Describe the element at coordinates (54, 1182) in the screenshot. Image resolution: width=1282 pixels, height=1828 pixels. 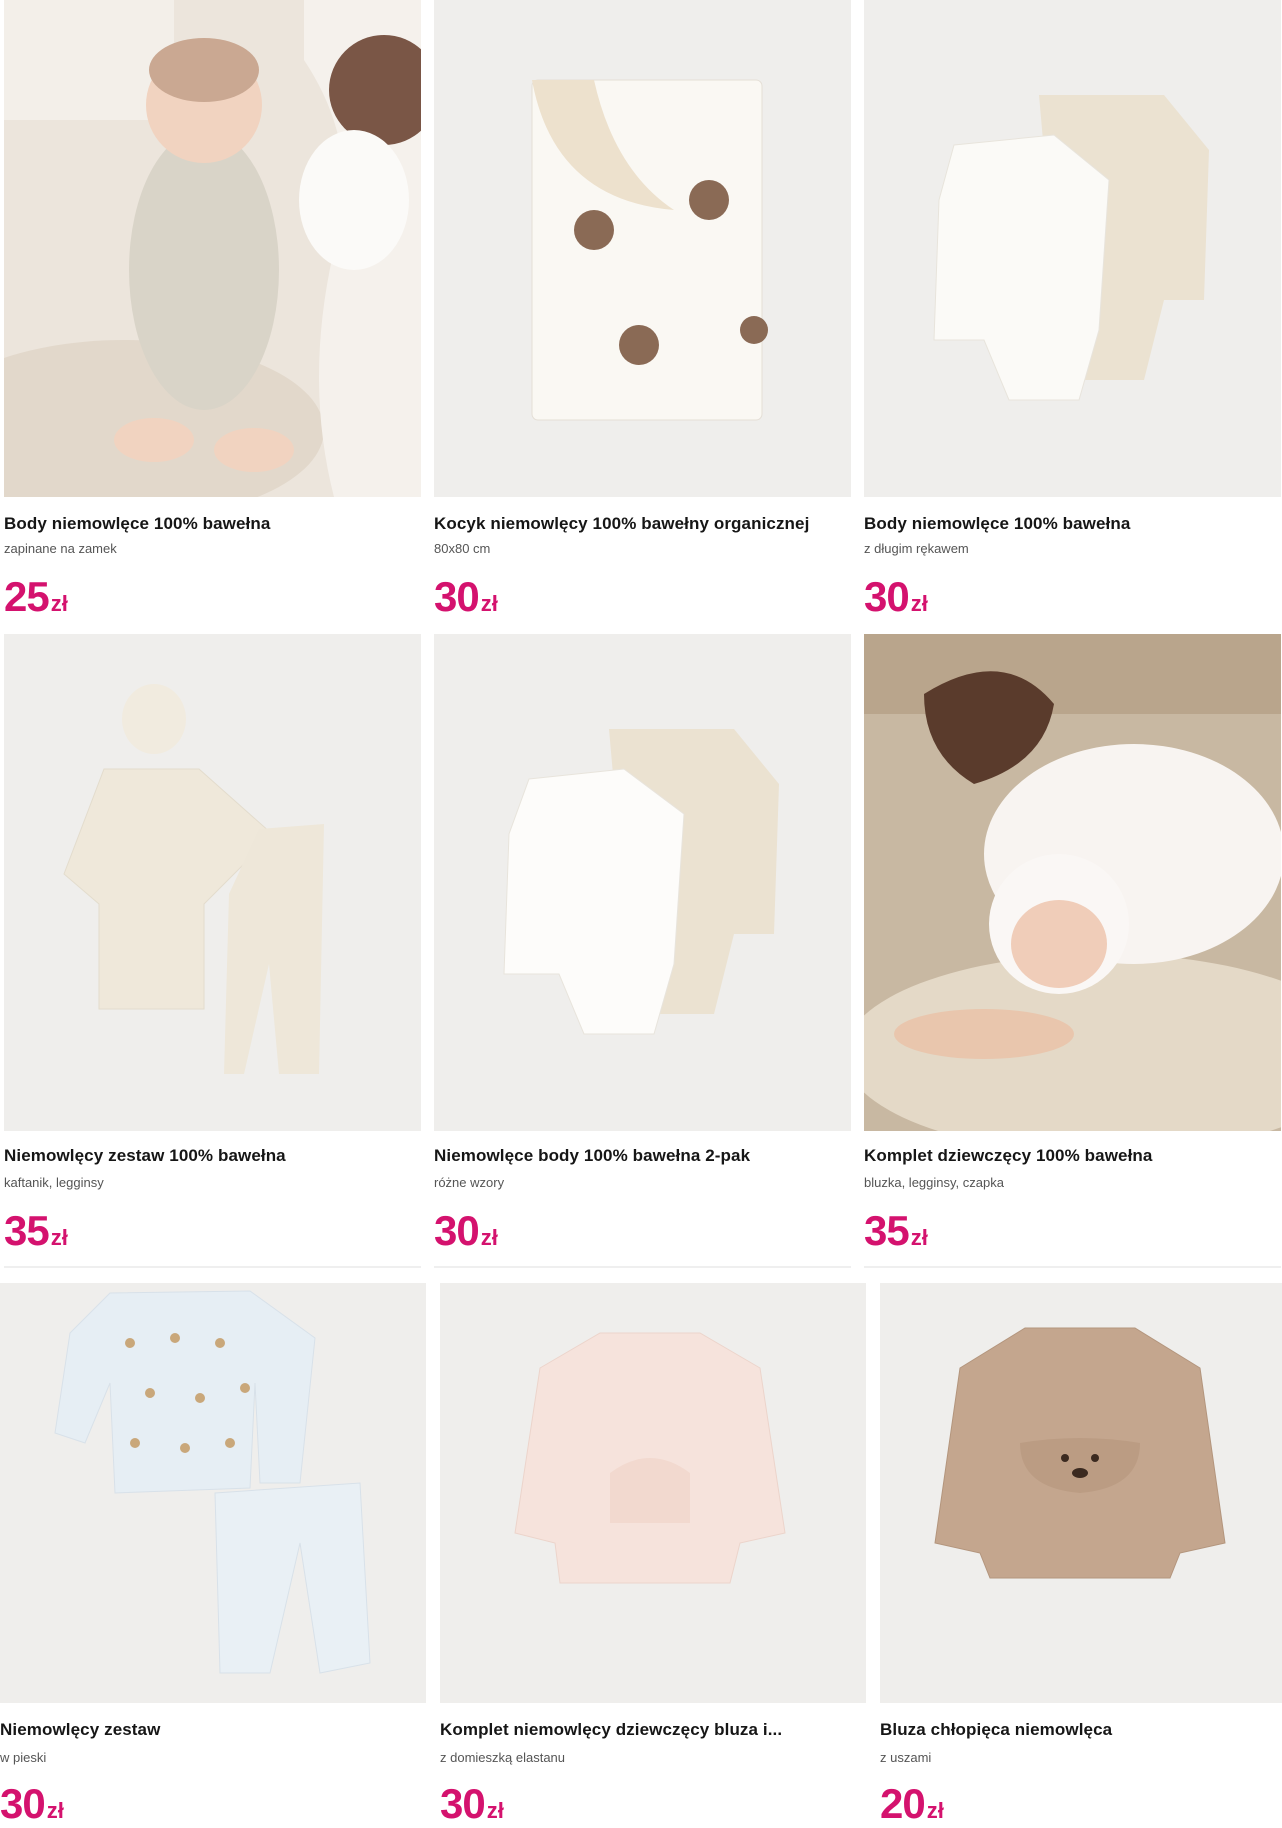
I see `product-subtitle: kaftanik, legginsy` at that location.